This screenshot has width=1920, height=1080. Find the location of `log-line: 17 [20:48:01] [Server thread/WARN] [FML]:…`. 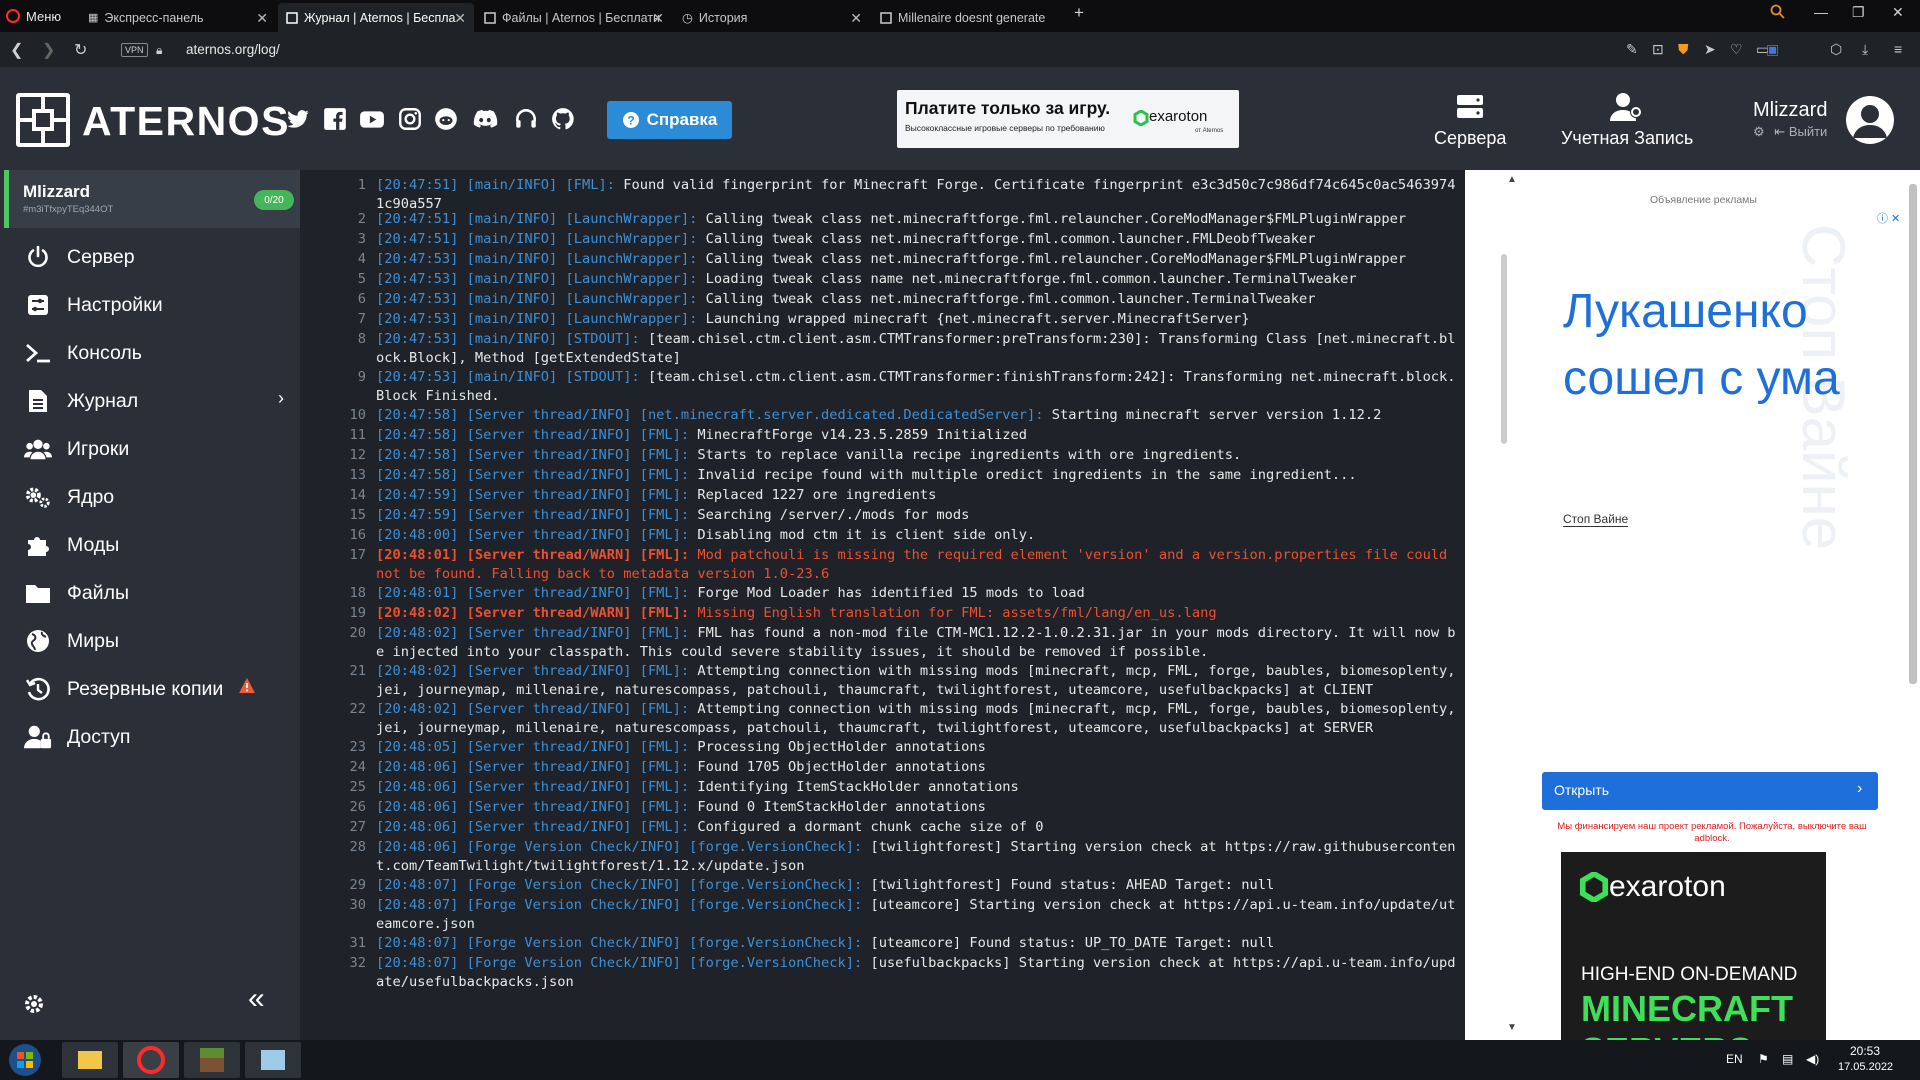

log-line: 17 [20:48:01] [Server thread/WARN] [FML]:… is located at coordinates (882, 565).